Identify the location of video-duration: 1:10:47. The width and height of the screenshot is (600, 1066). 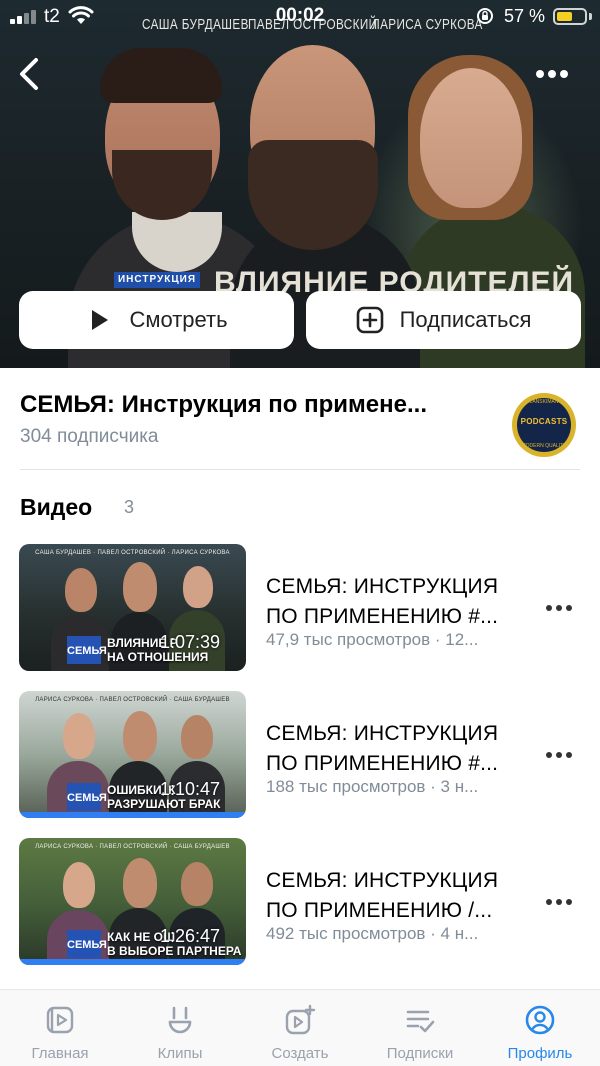
(189, 789).